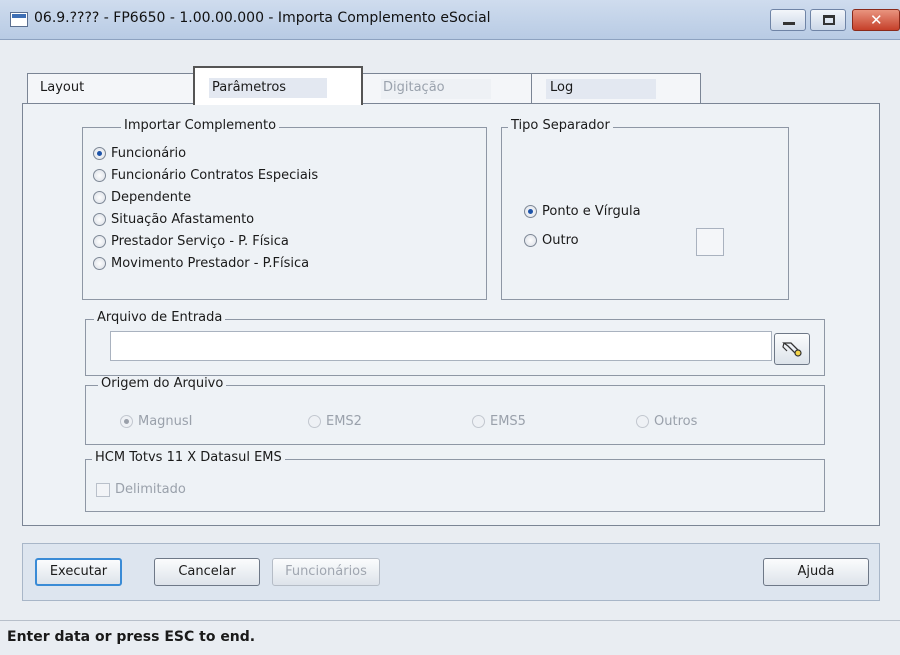 The image size is (900, 655). What do you see at coordinates (414, 87) in the screenshot?
I see `tab-label: Digitação` at bounding box center [414, 87].